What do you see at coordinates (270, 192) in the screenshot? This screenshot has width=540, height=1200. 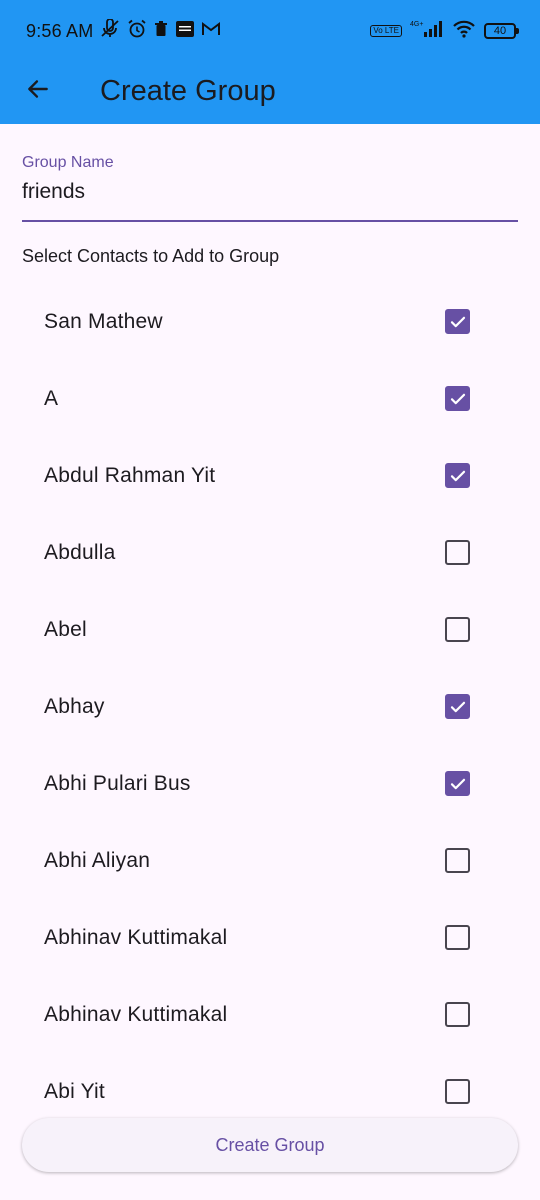 I see `group-name-input` at bounding box center [270, 192].